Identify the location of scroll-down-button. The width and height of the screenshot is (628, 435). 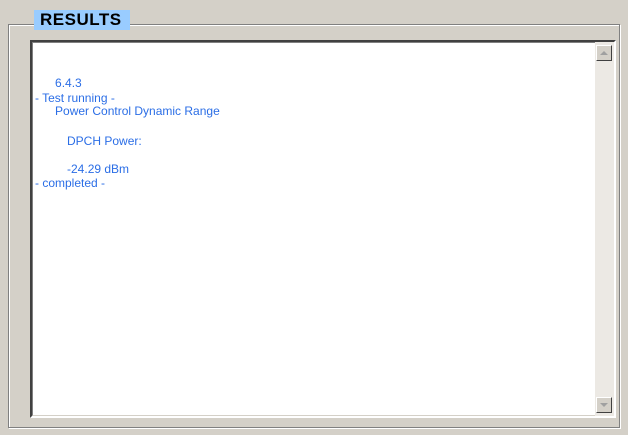
(604, 405).